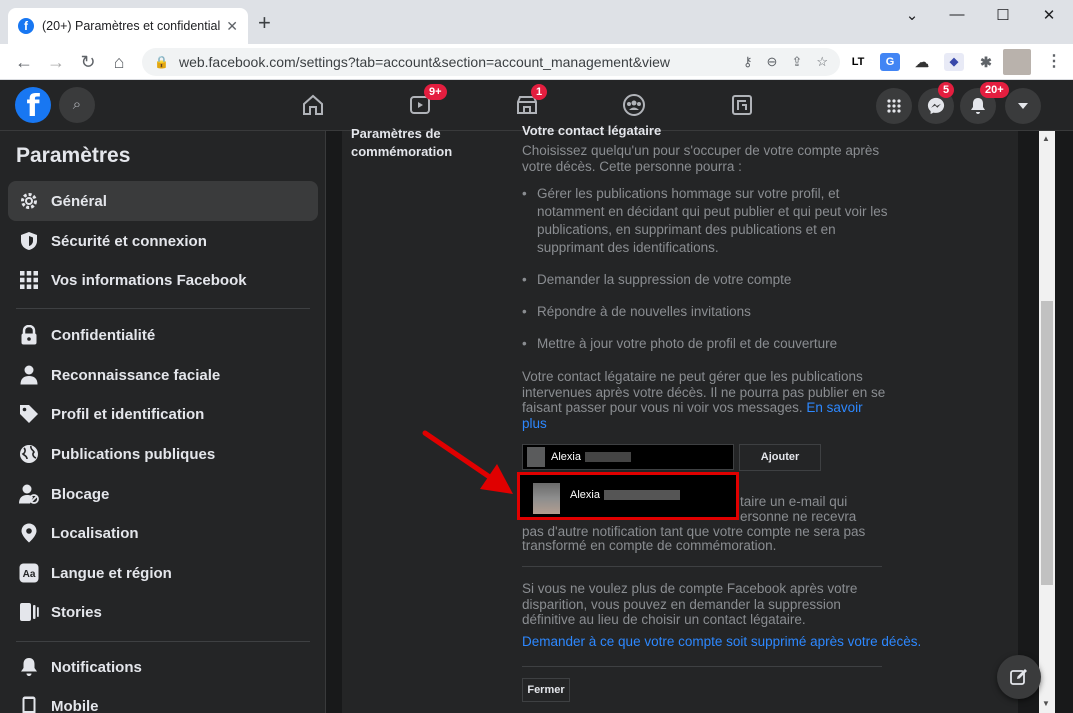 This screenshot has width=1073, height=713. What do you see at coordinates (103, 335) in the screenshot?
I see `sidebar-item-label: Confidentialité` at bounding box center [103, 335].